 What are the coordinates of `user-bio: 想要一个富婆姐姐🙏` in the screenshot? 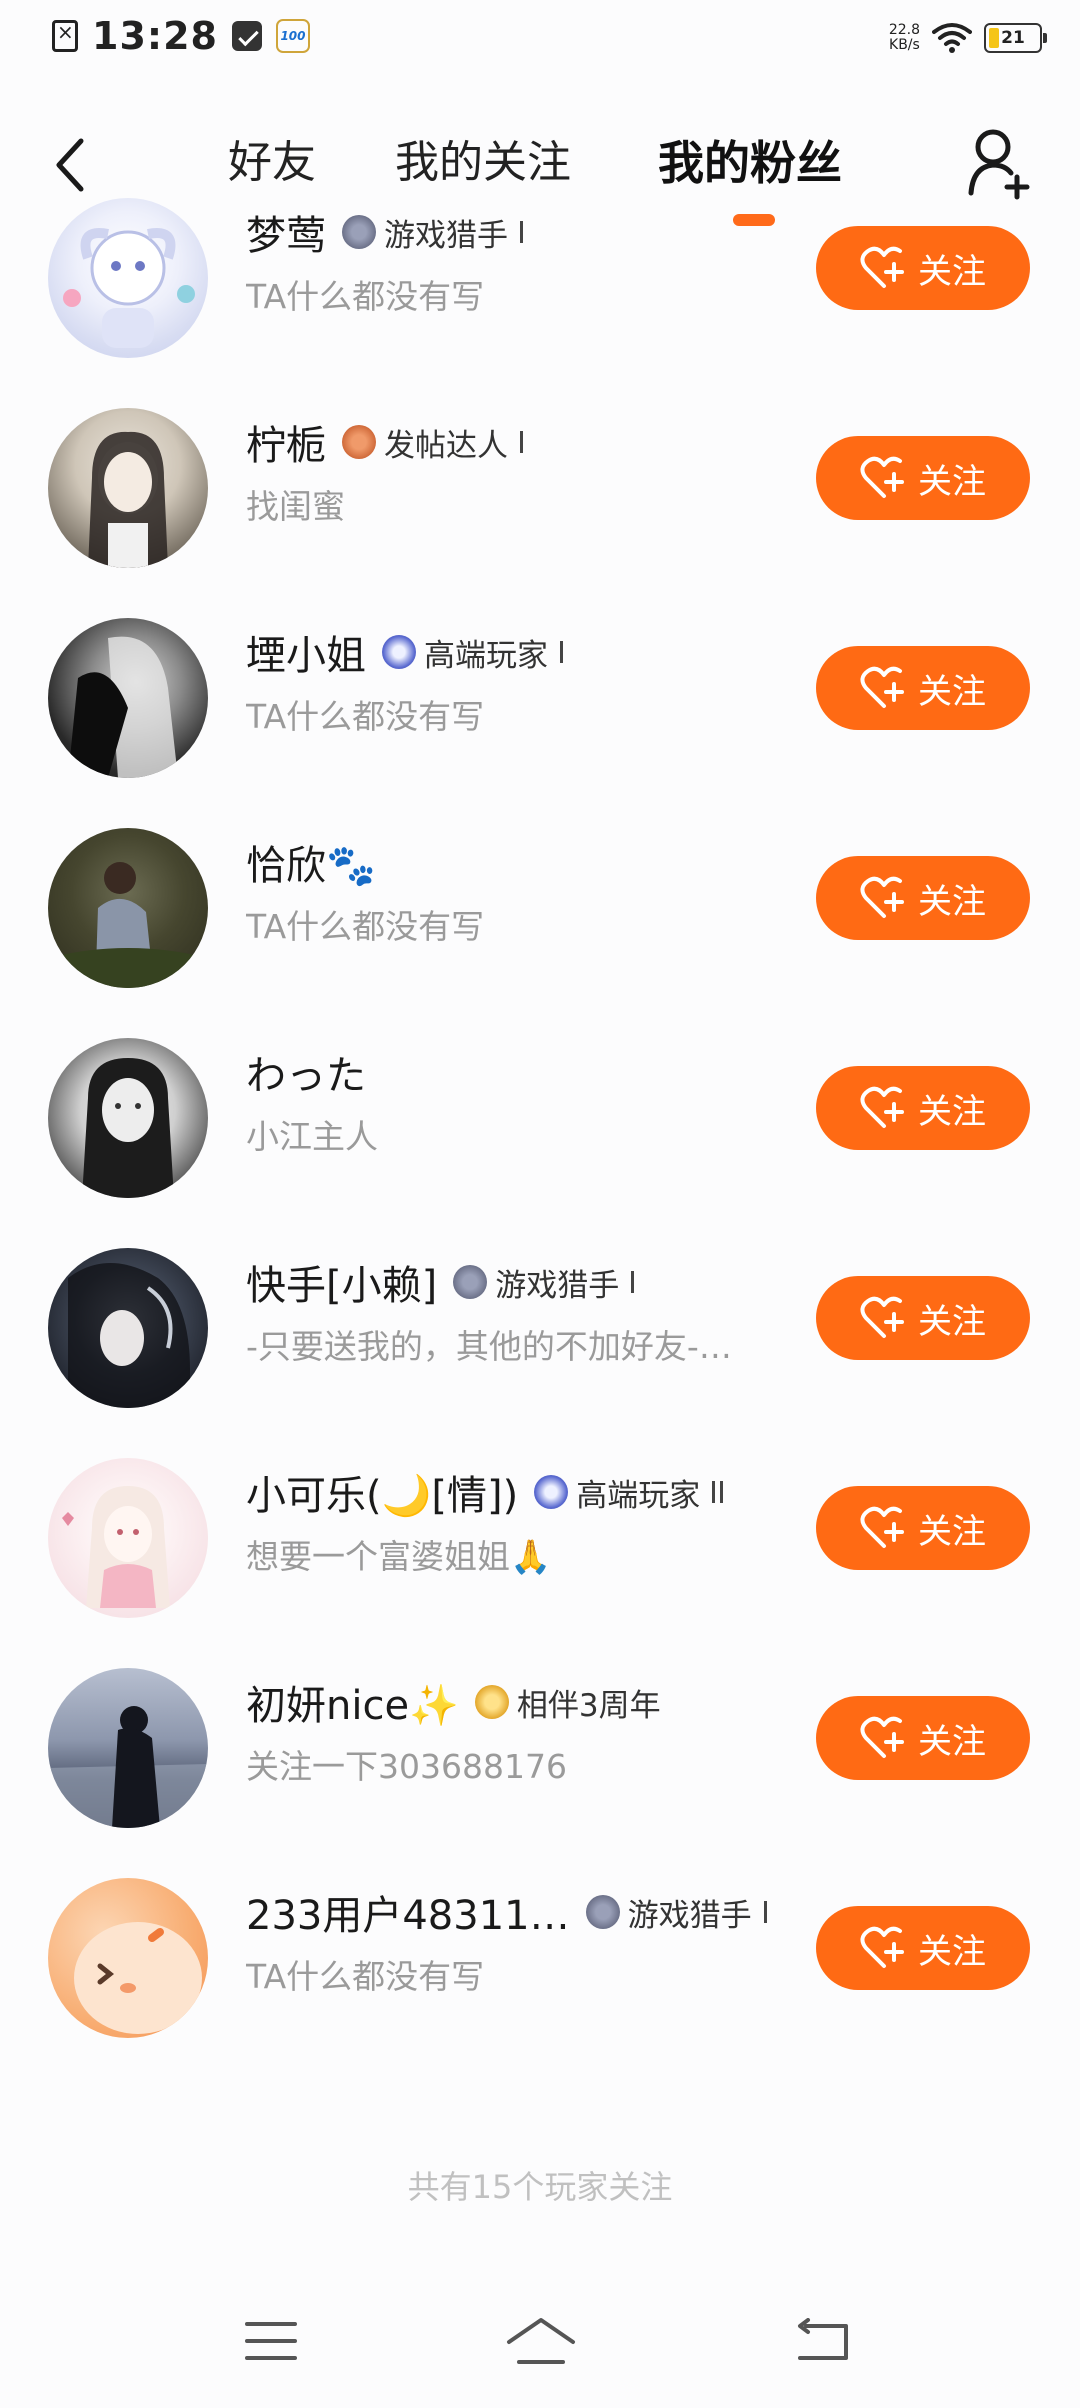 It's located at (399, 1556).